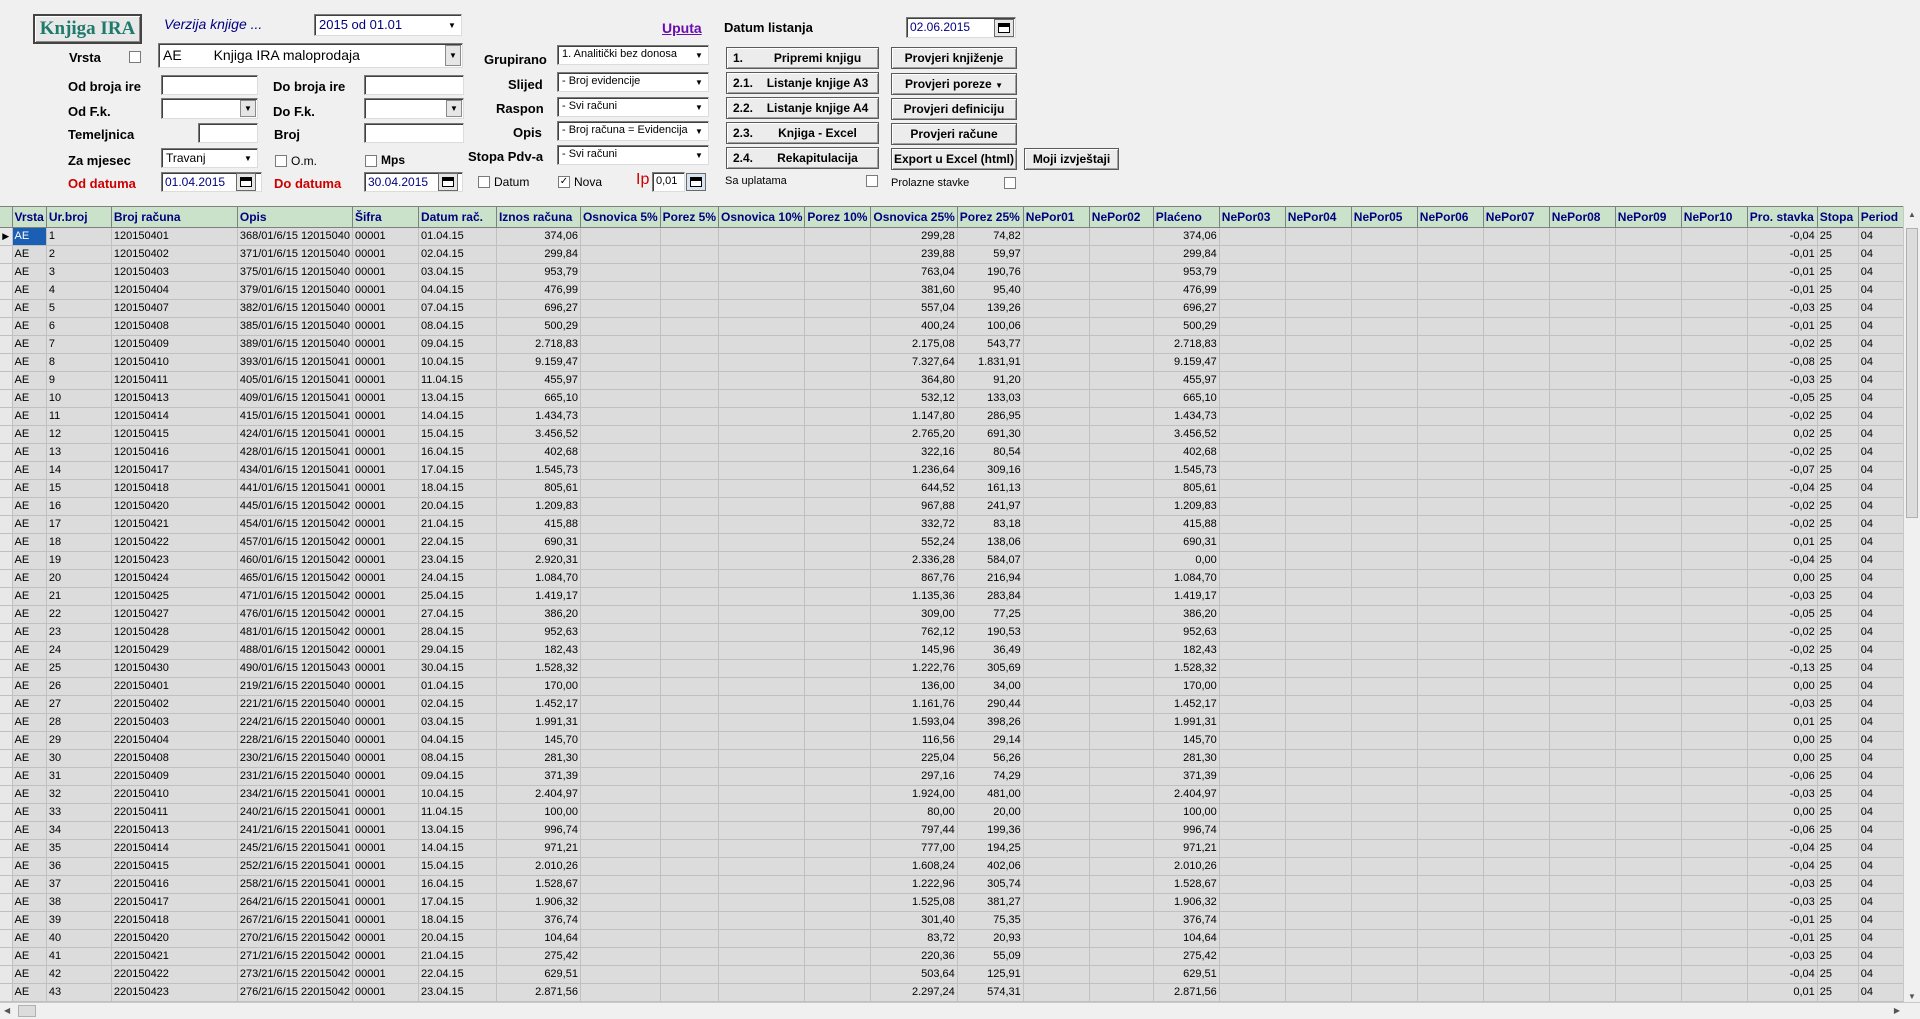  What do you see at coordinates (1782, 380) in the screenshot?
I see `table-cell: -0,03` at bounding box center [1782, 380].